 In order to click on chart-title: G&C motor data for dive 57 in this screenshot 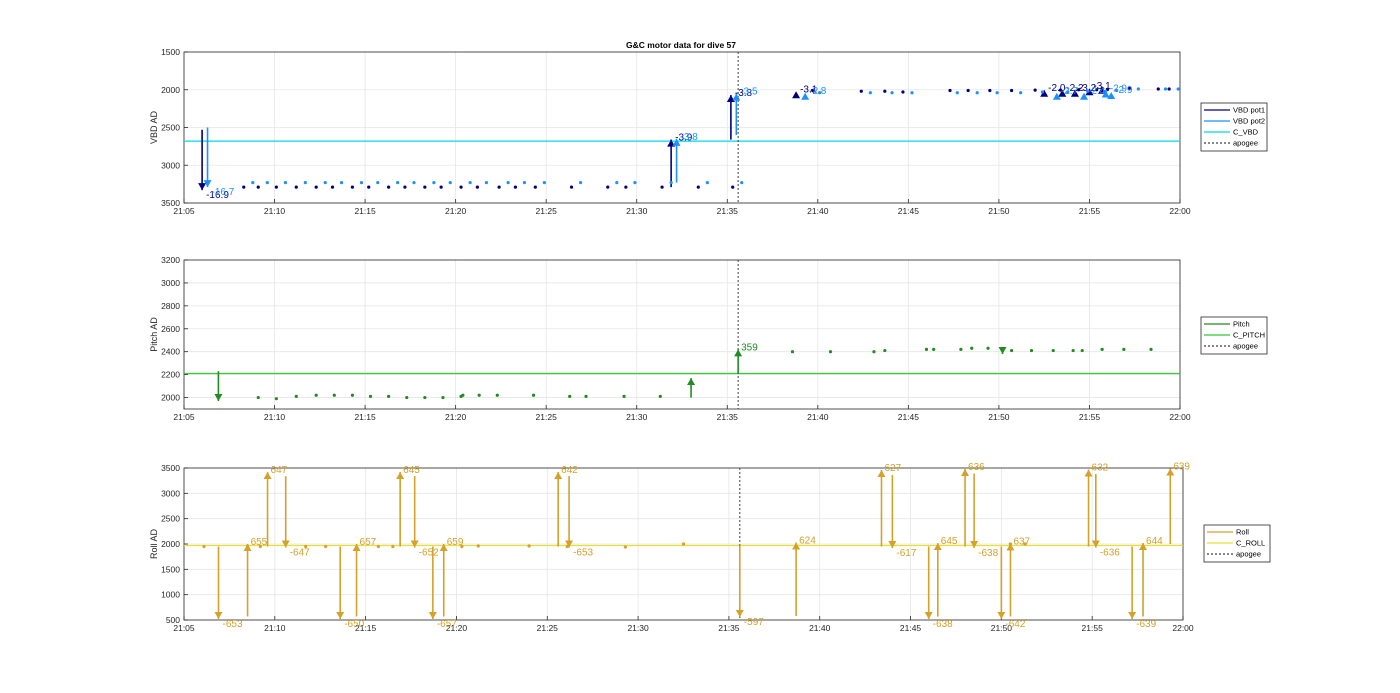, I will do `click(681, 45)`.